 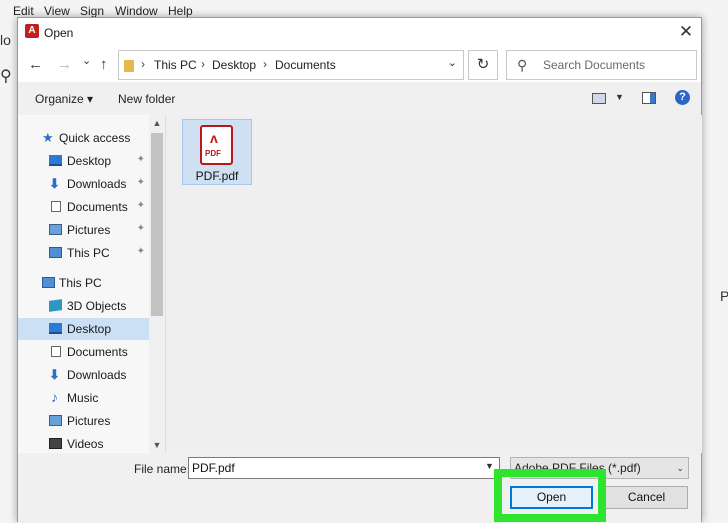 I want to click on file-type-select: Adobe PDF Files (*.pdf) ⌄, so click(x=599, y=468).